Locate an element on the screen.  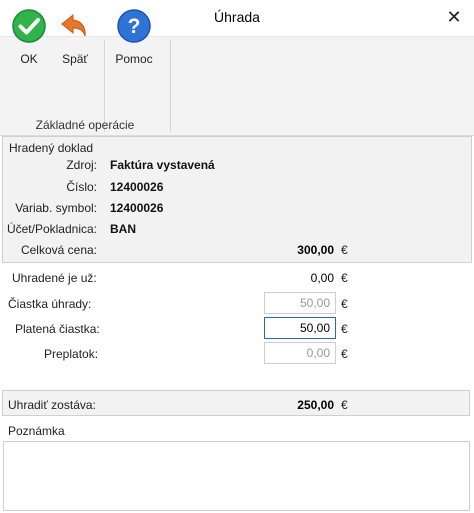
ok-button: OK is located at coordinates (29, 37).